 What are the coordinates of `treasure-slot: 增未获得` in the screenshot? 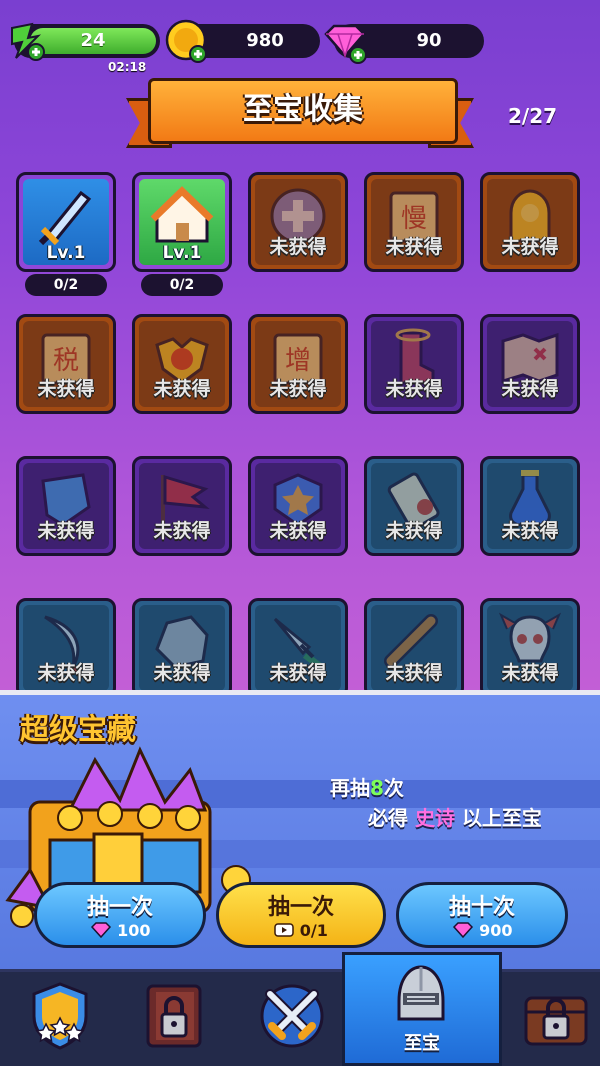 It's located at (298, 364).